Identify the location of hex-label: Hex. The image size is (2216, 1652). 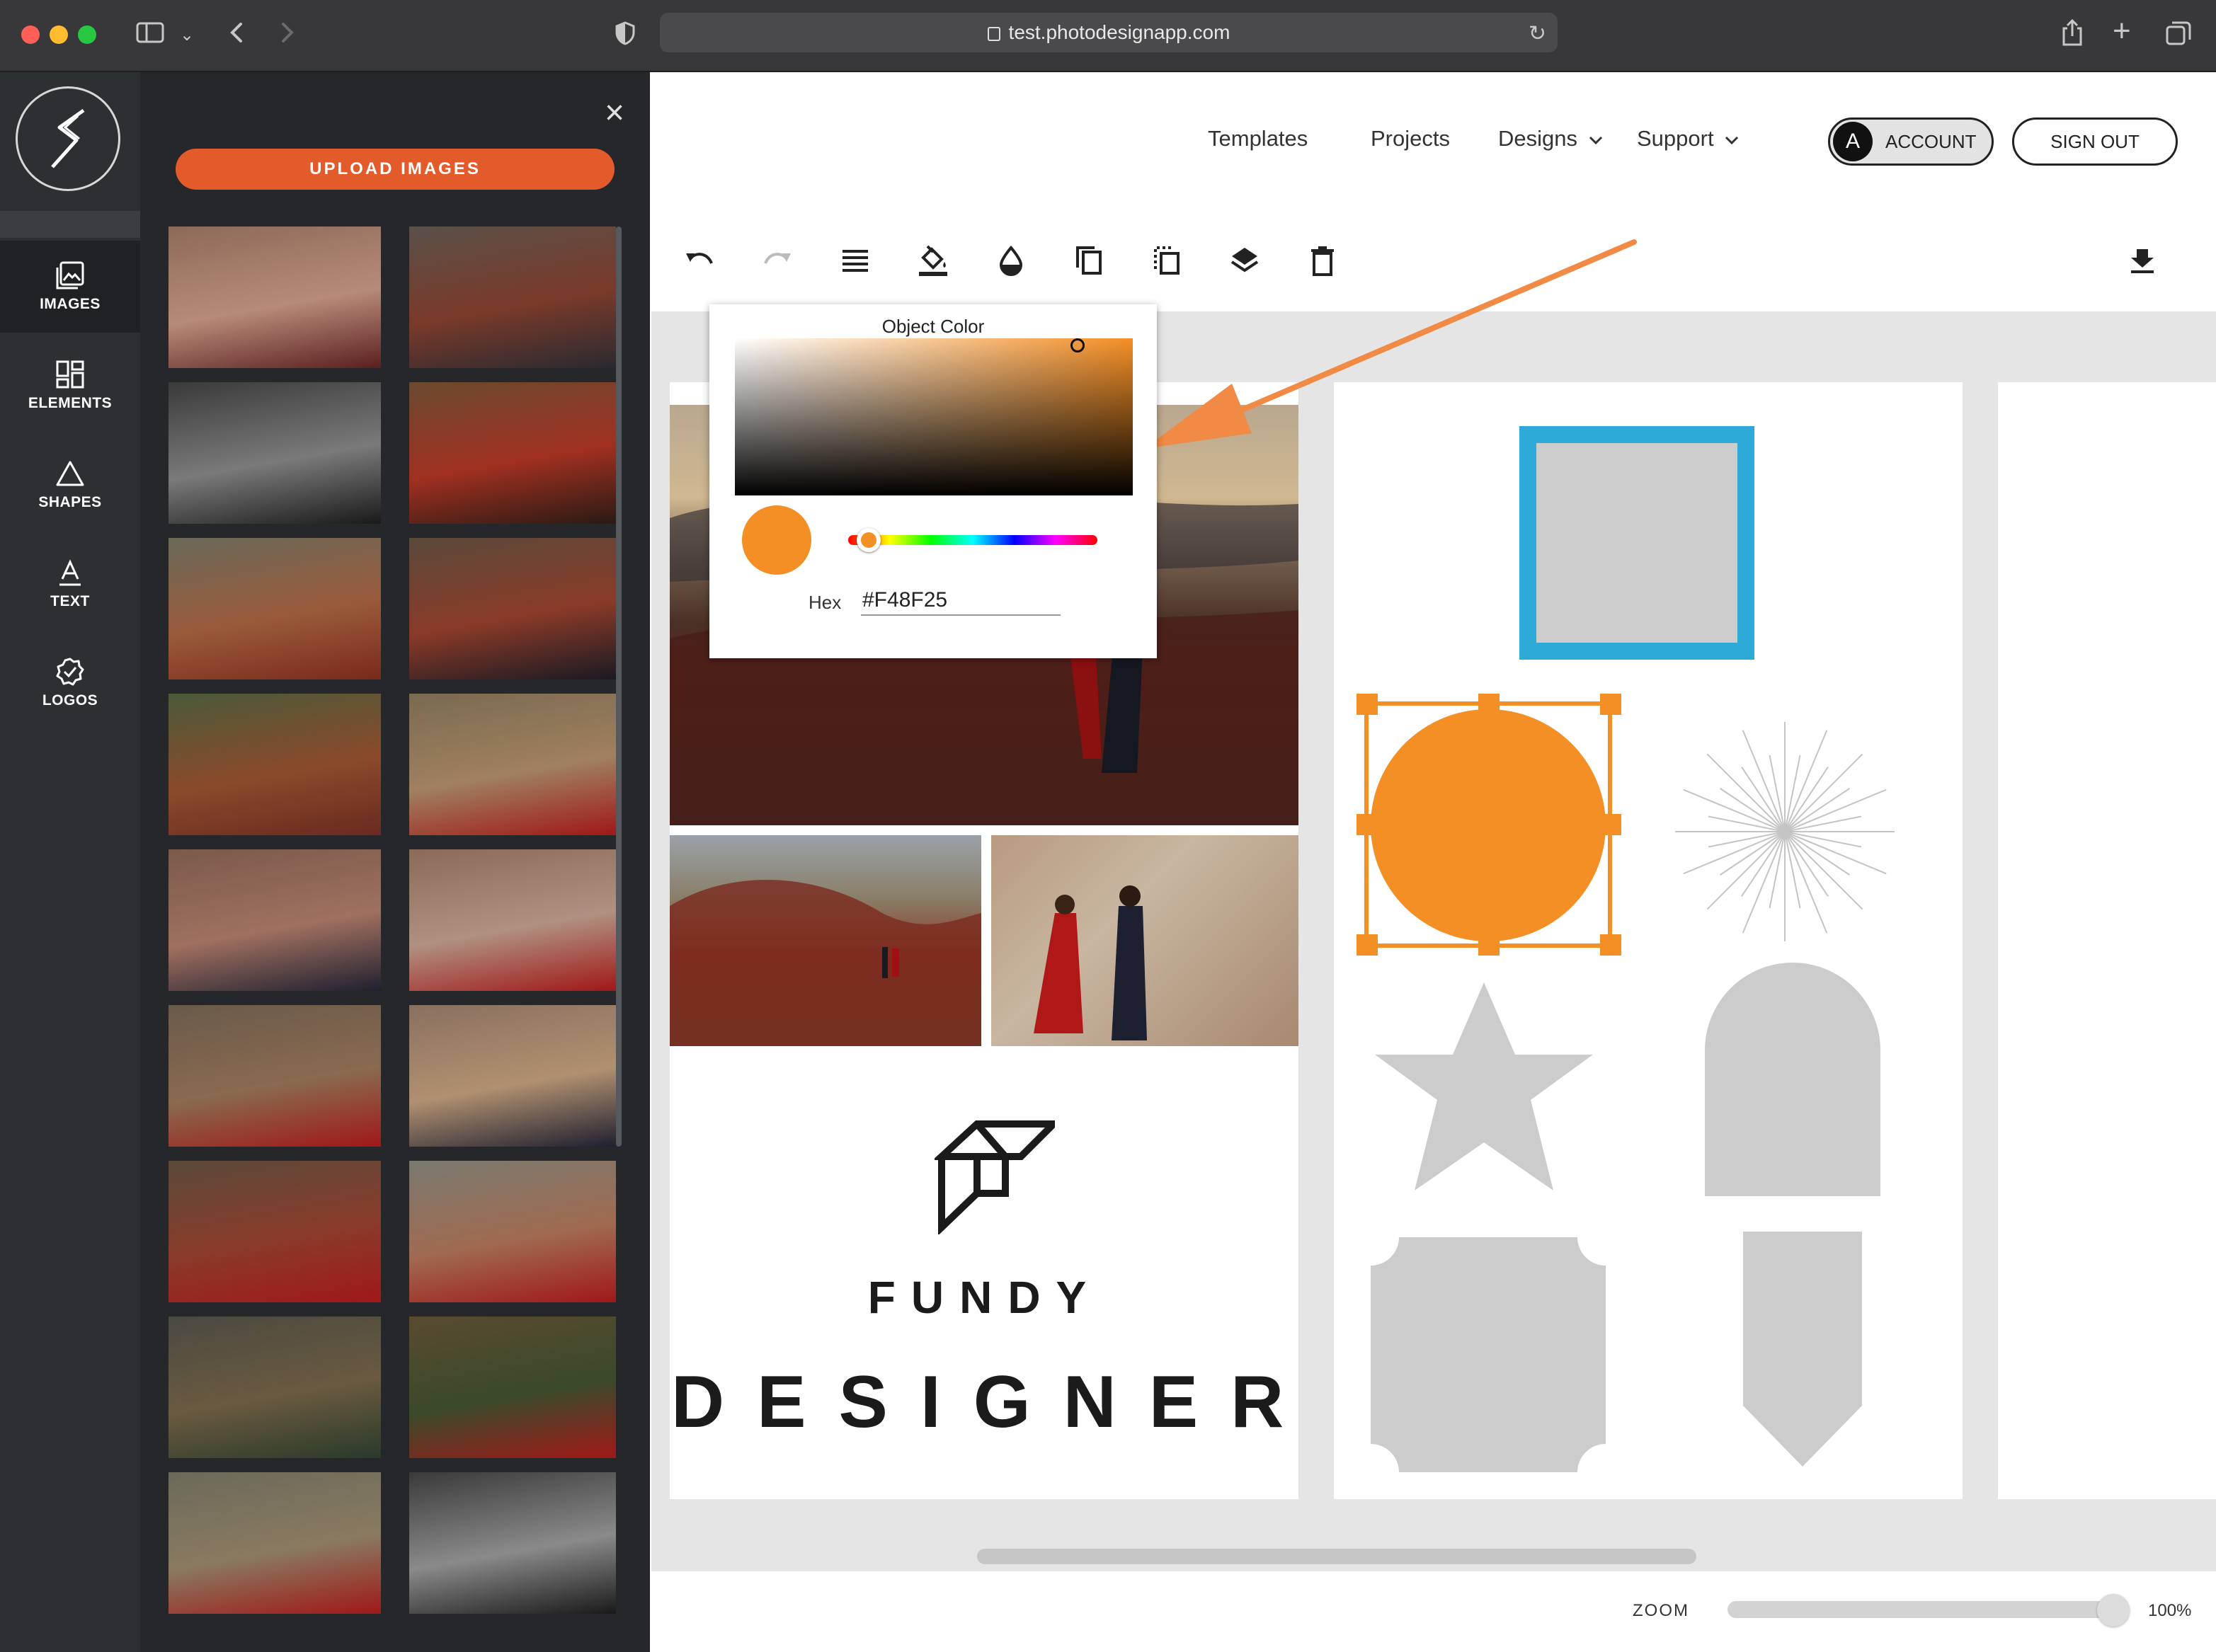
(826, 602).